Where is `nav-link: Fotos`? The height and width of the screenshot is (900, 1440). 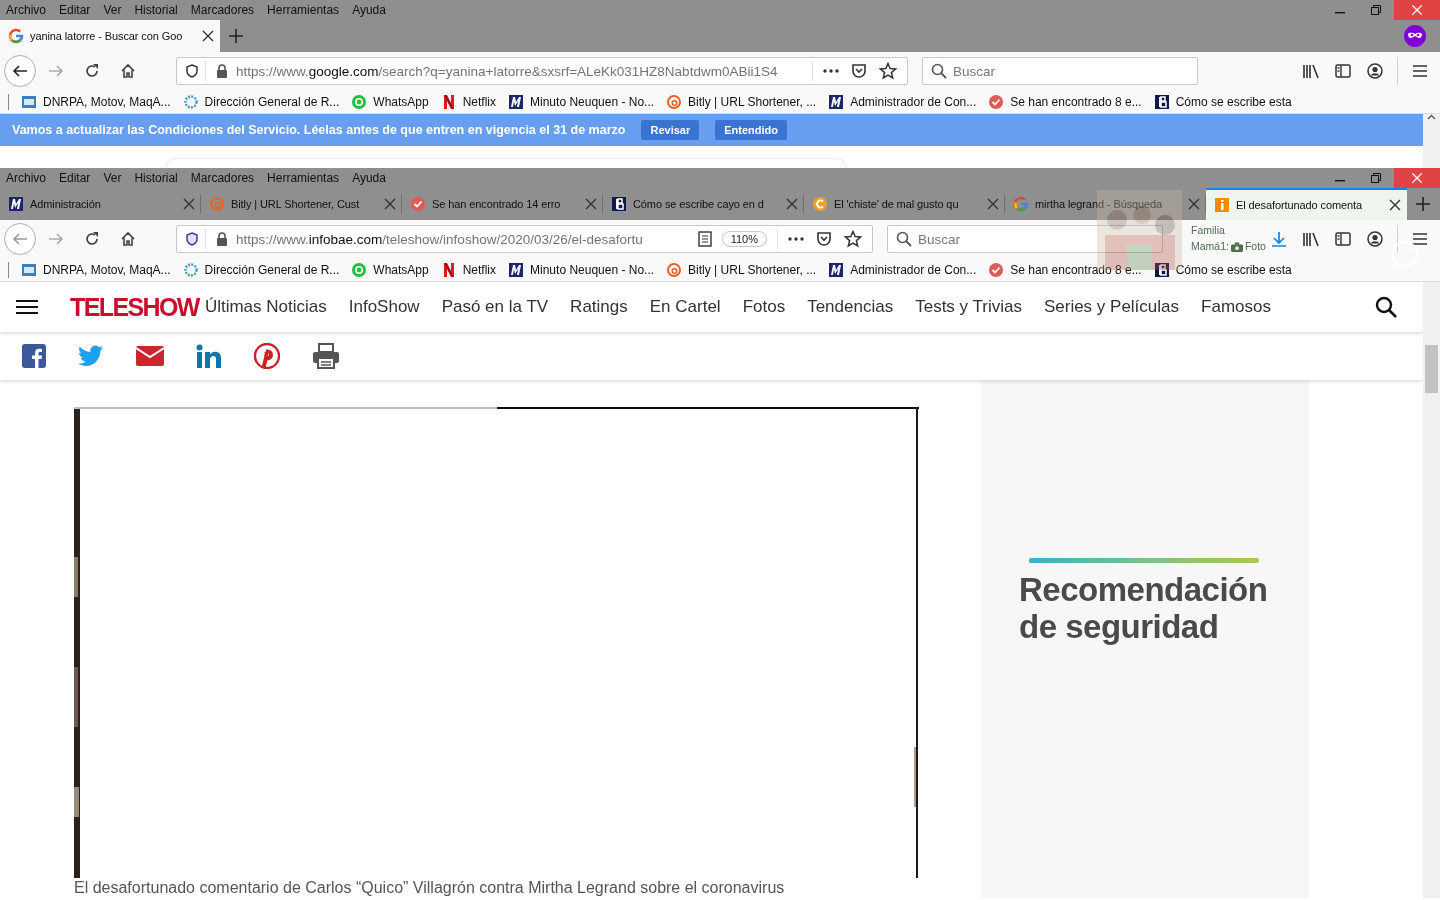 nav-link: Fotos is located at coordinates (764, 307).